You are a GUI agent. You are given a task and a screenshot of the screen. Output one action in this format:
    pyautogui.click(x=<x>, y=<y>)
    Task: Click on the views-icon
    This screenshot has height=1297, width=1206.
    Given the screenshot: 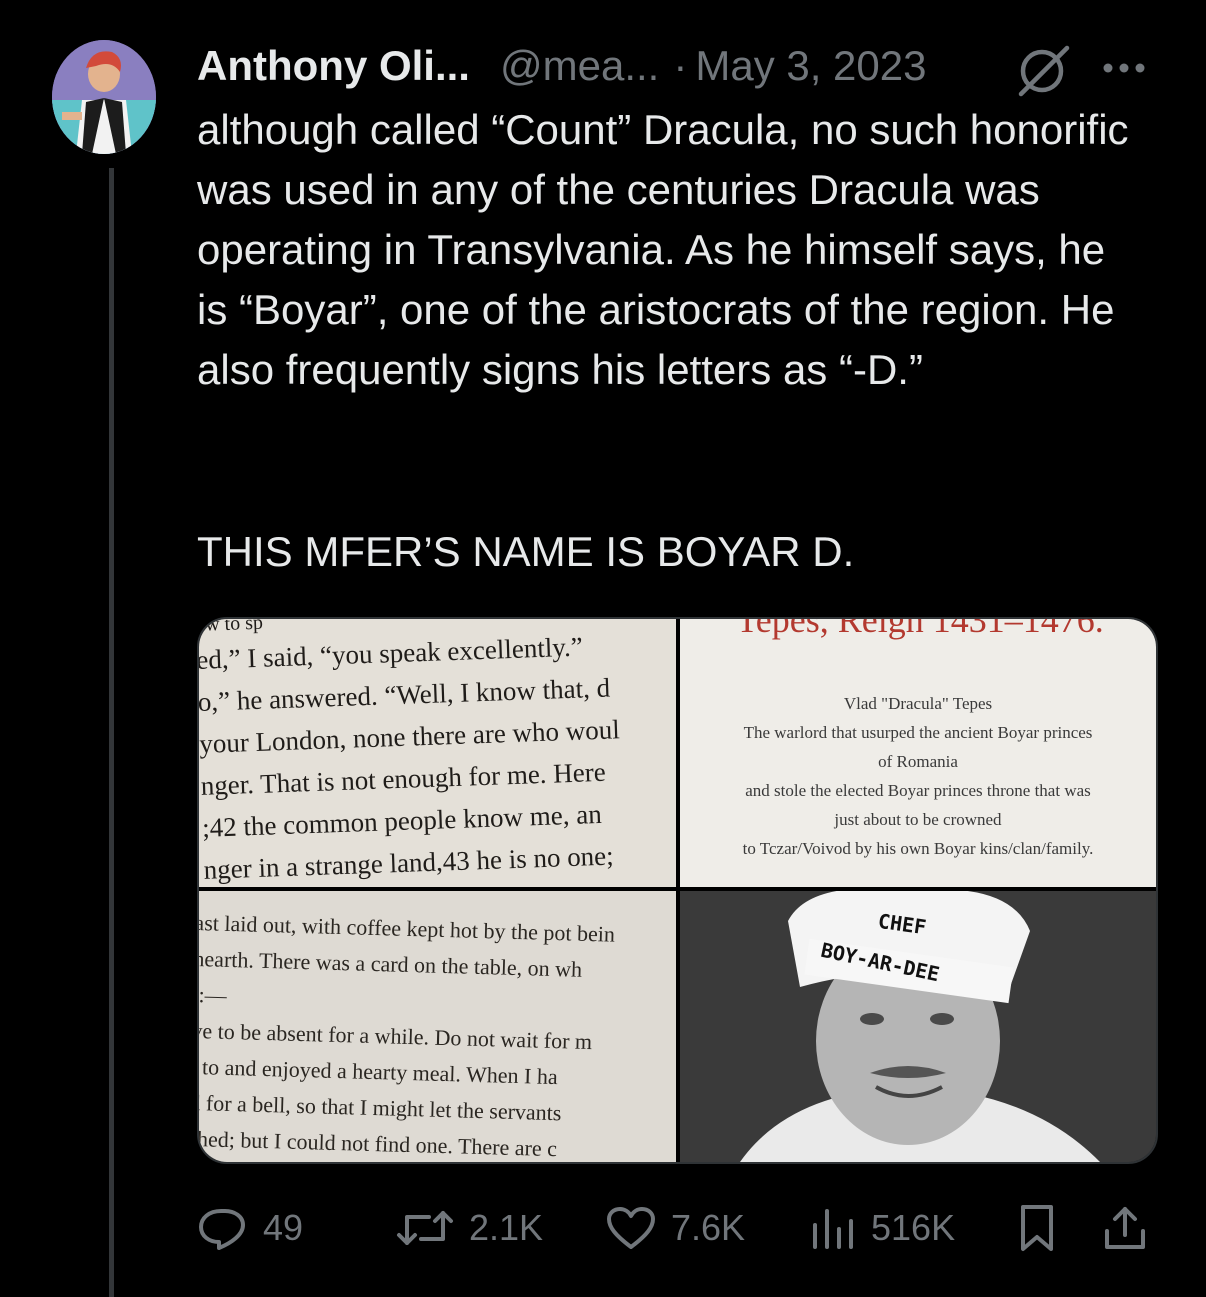 What is the action you would take?
    pyautogui.click(x=833, y=1229)
    